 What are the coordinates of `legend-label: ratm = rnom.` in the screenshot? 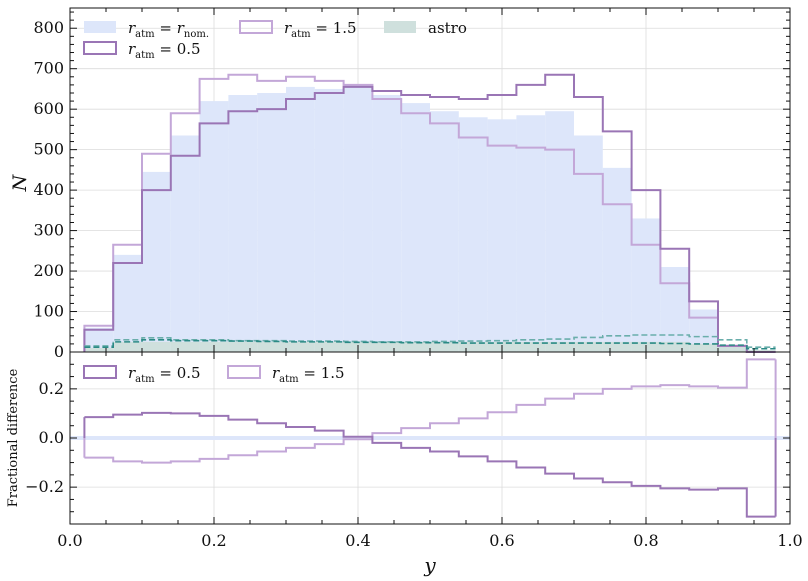 It's located at (168, 29).